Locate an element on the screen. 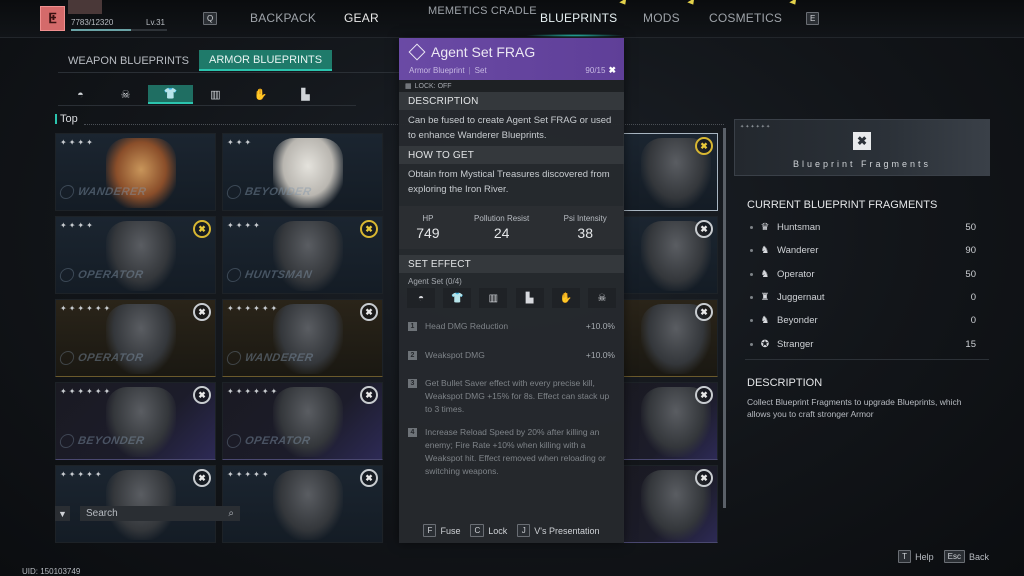  presentation-button: J V's Presentation is located at coordinates (558, 530).